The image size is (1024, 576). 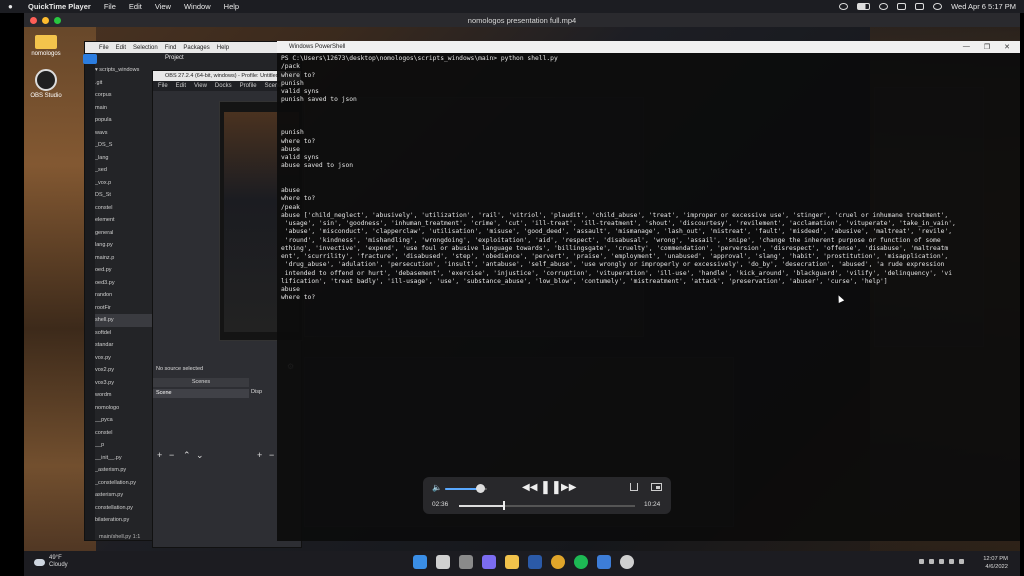 I want to click on remove-source-button: −, so click(x=271, y=455).